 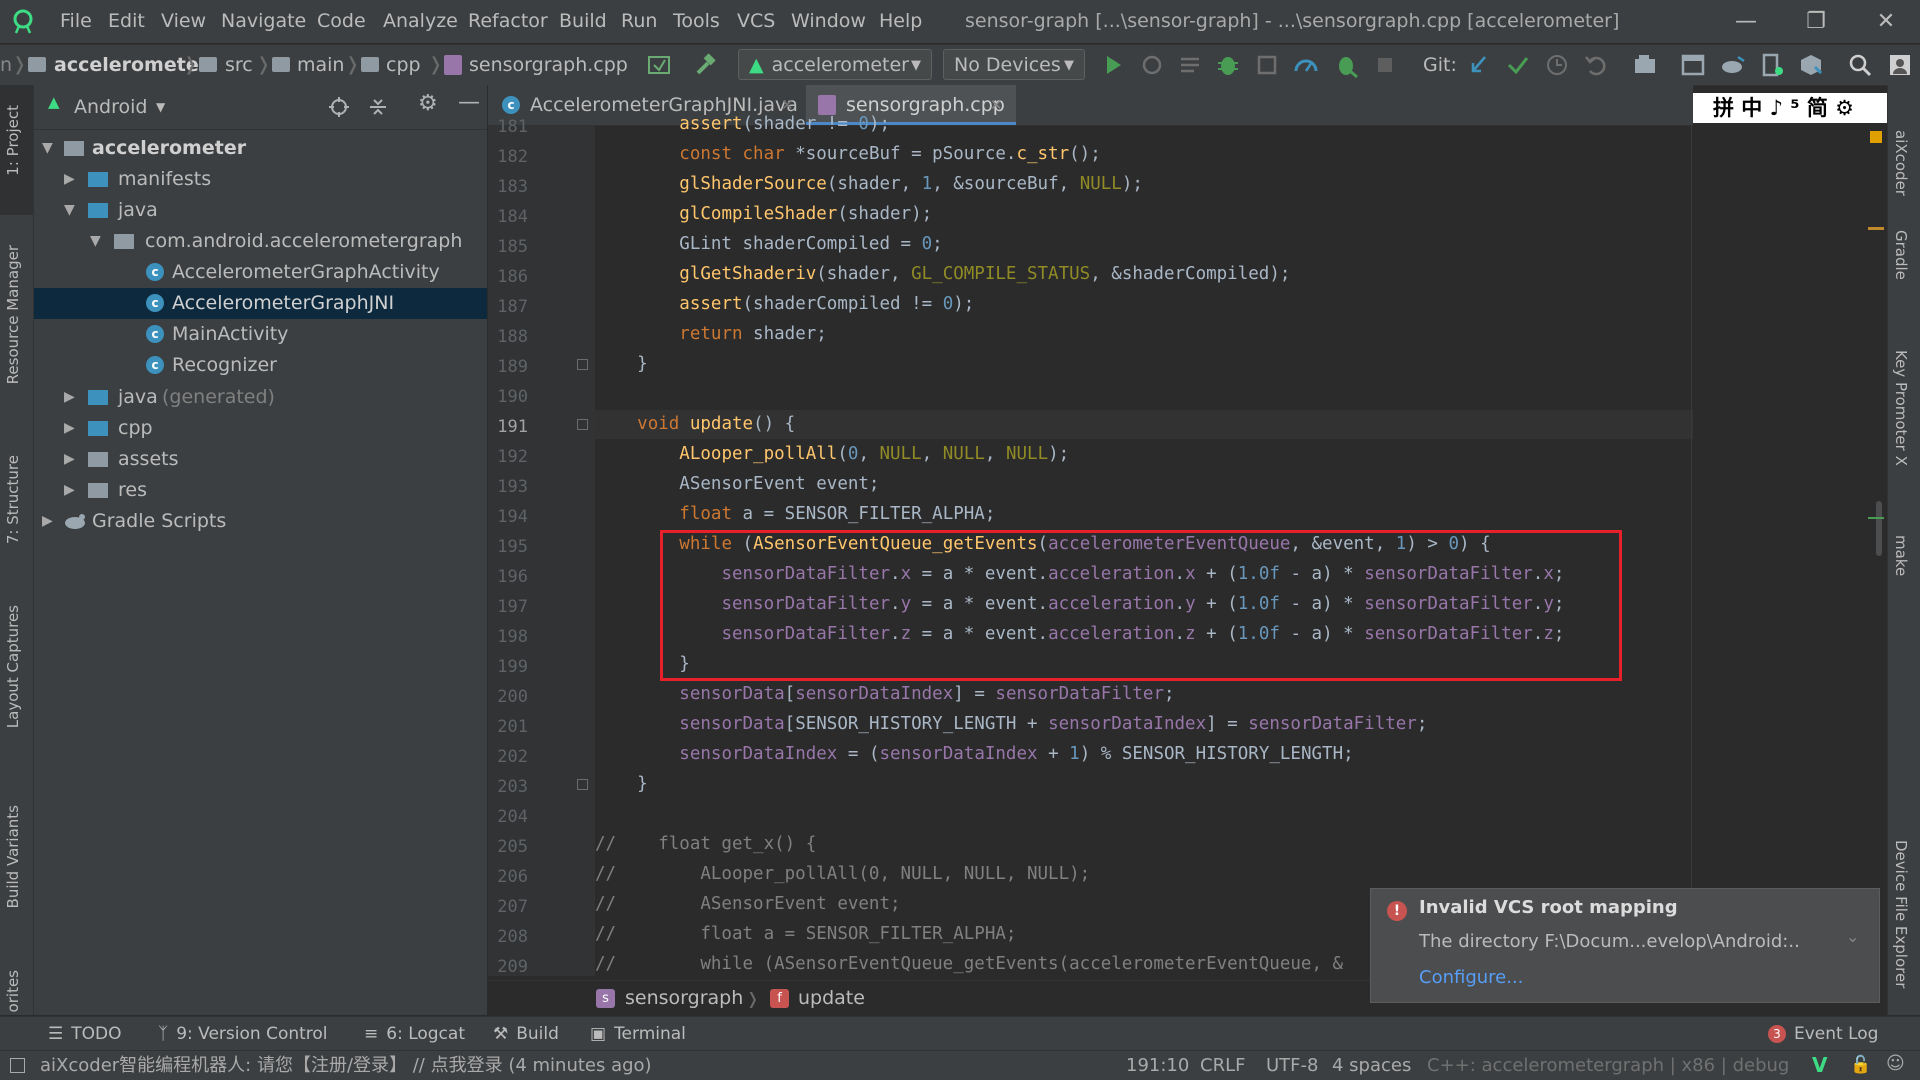 I want to click on logcat-tool-button: ≡ 6: Logcat, so click(x=414, y=1034).